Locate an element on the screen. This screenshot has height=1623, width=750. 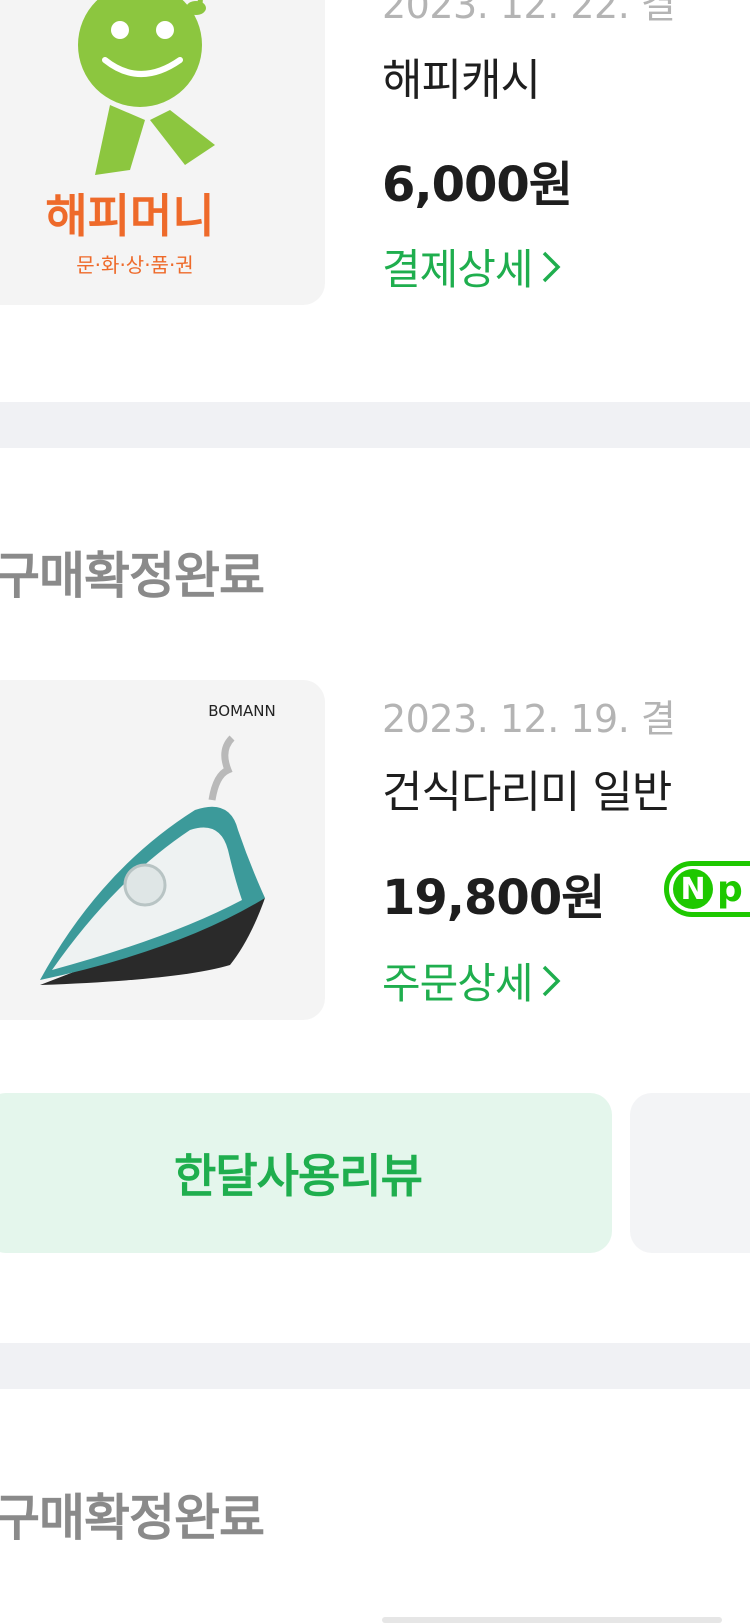
product-thumbnail-iron: BOMANN is located at coordinates (162, 850).